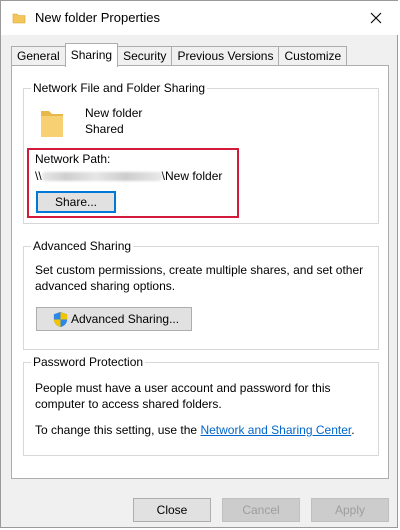  I want to click on network-path-value: \\ \New folder, so click(128, 176).